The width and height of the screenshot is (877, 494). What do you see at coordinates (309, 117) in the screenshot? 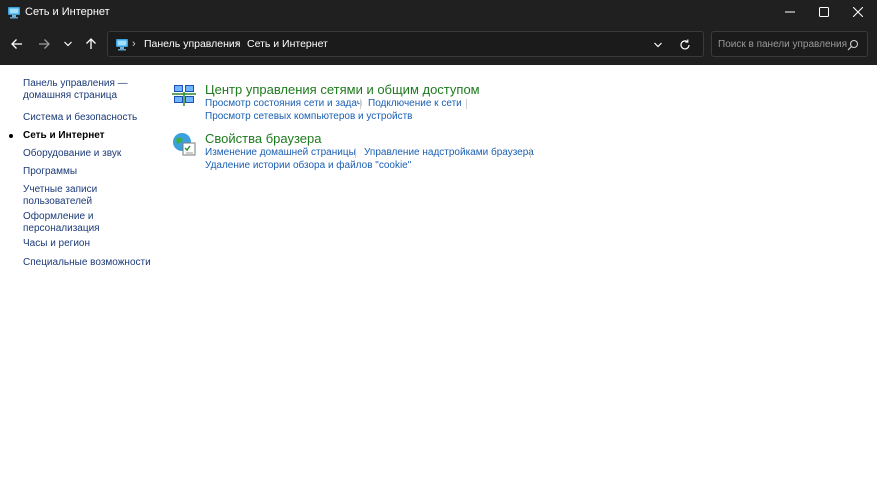
I see `link-view-network-computers: Просмотр сетевых компьютеров и устройств` at bounding box center [309, 117].